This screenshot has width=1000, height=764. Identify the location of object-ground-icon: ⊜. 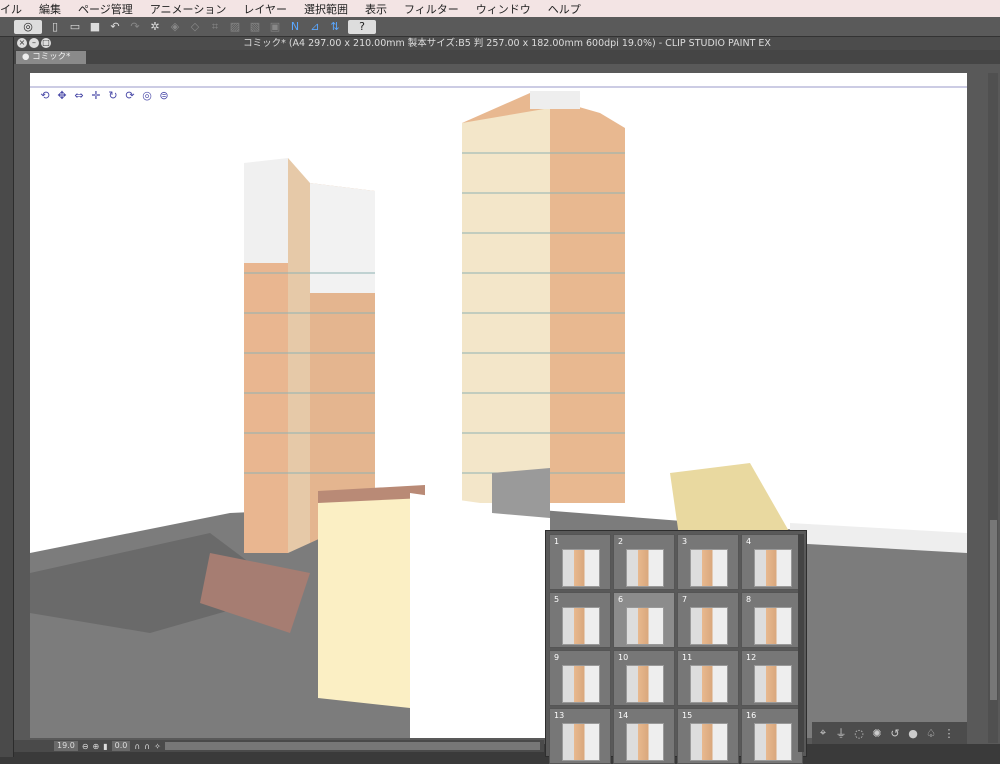
(164, 96).